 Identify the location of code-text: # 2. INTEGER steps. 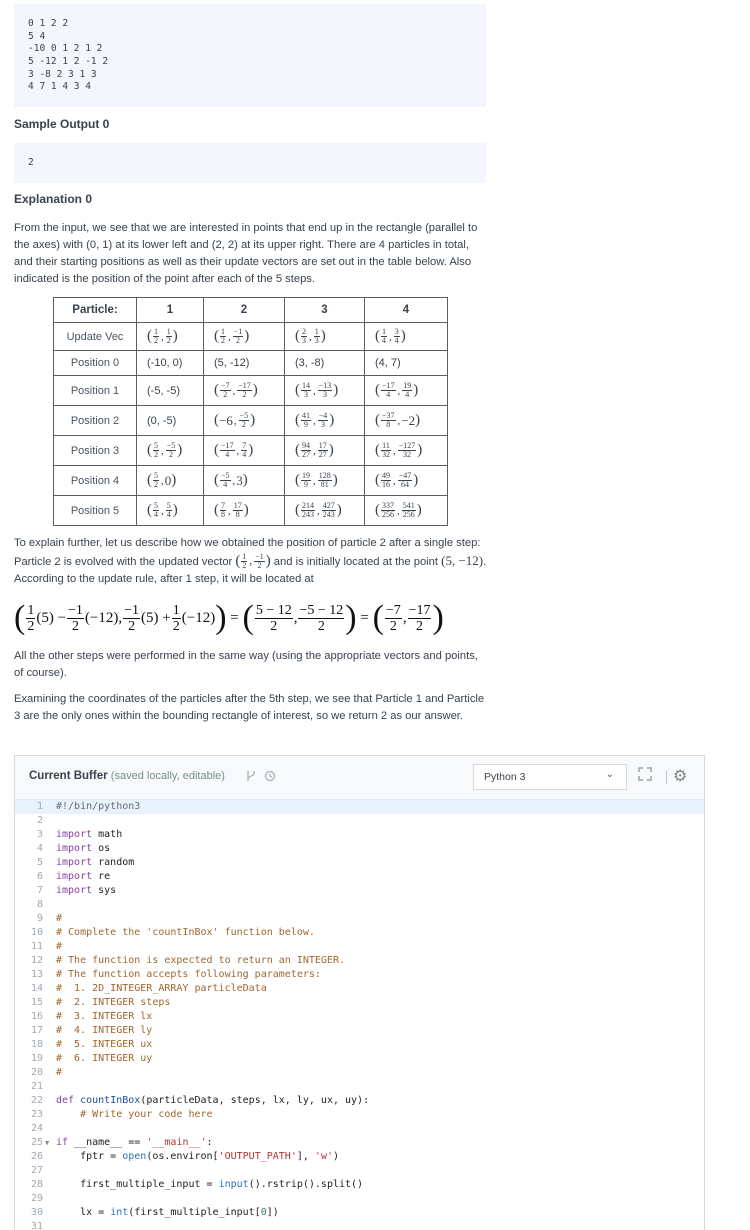
(113, 1002).